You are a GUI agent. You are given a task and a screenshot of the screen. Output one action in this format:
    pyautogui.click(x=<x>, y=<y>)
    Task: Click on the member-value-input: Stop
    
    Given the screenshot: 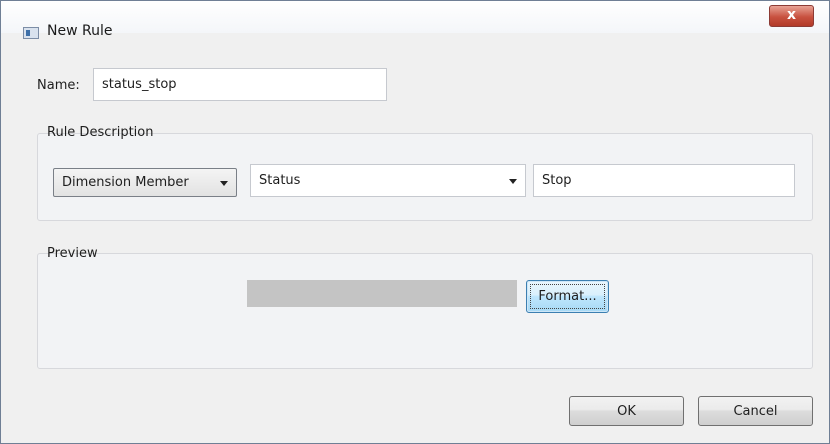 What is the action you would take?
    pyautogui.click(x=664, y=180)
    